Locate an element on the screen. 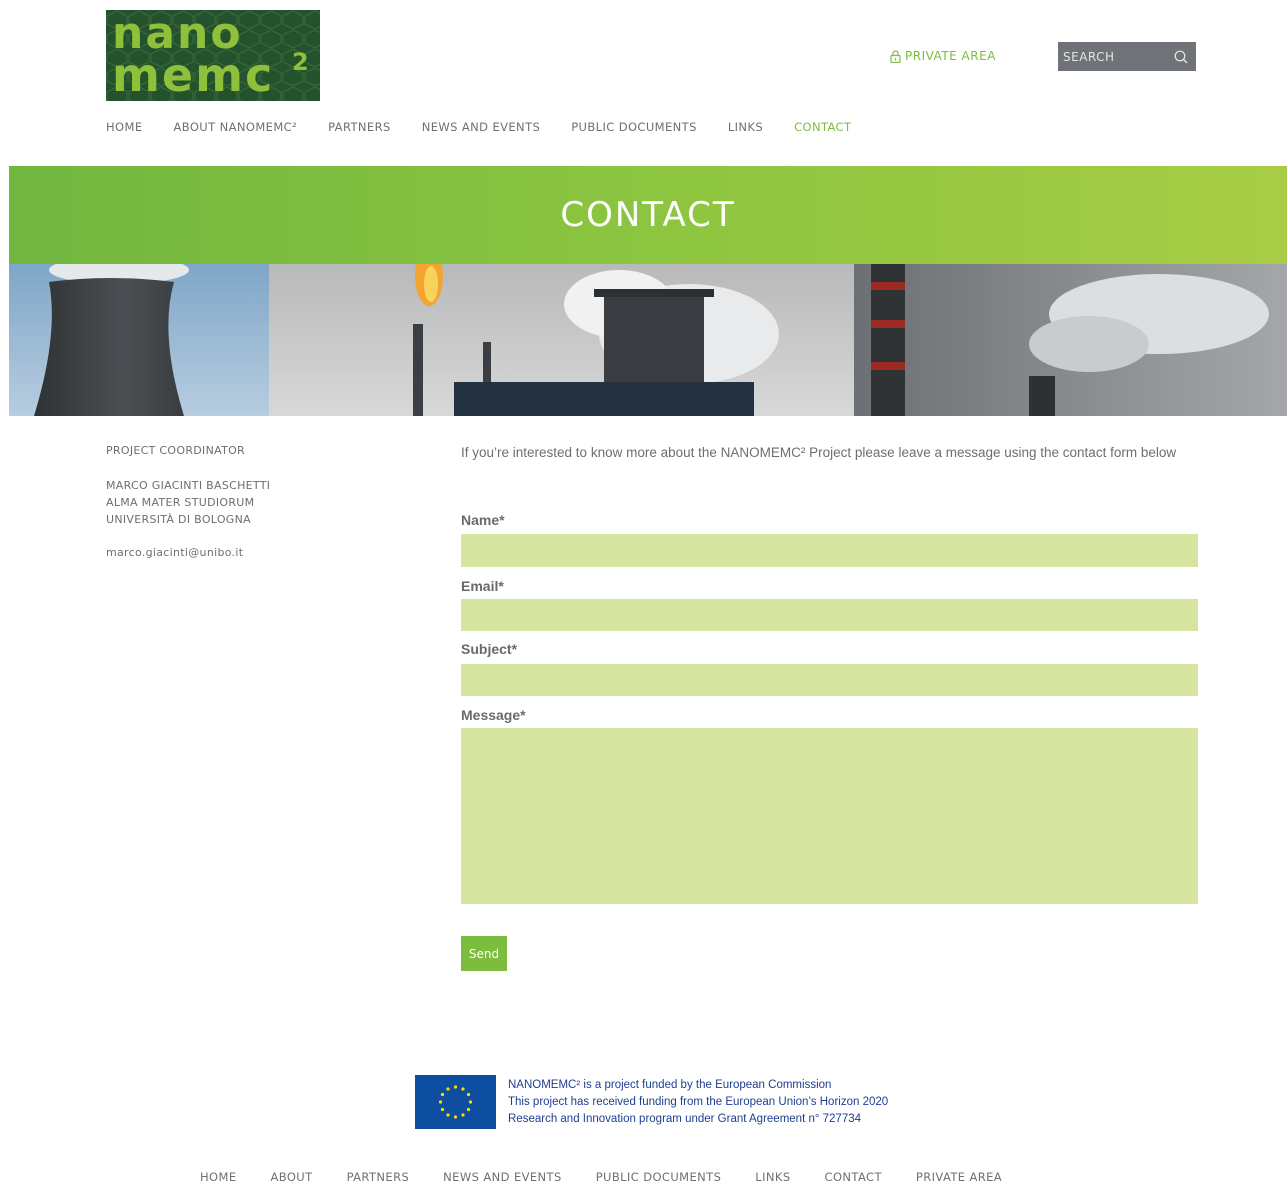 This screenshot has height=1184, width=1287. logo-text-memc: memc is located at coordinates (193, 74).